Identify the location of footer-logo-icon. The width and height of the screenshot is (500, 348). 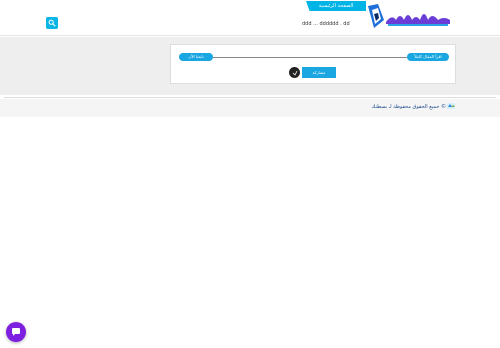
(451, 106).